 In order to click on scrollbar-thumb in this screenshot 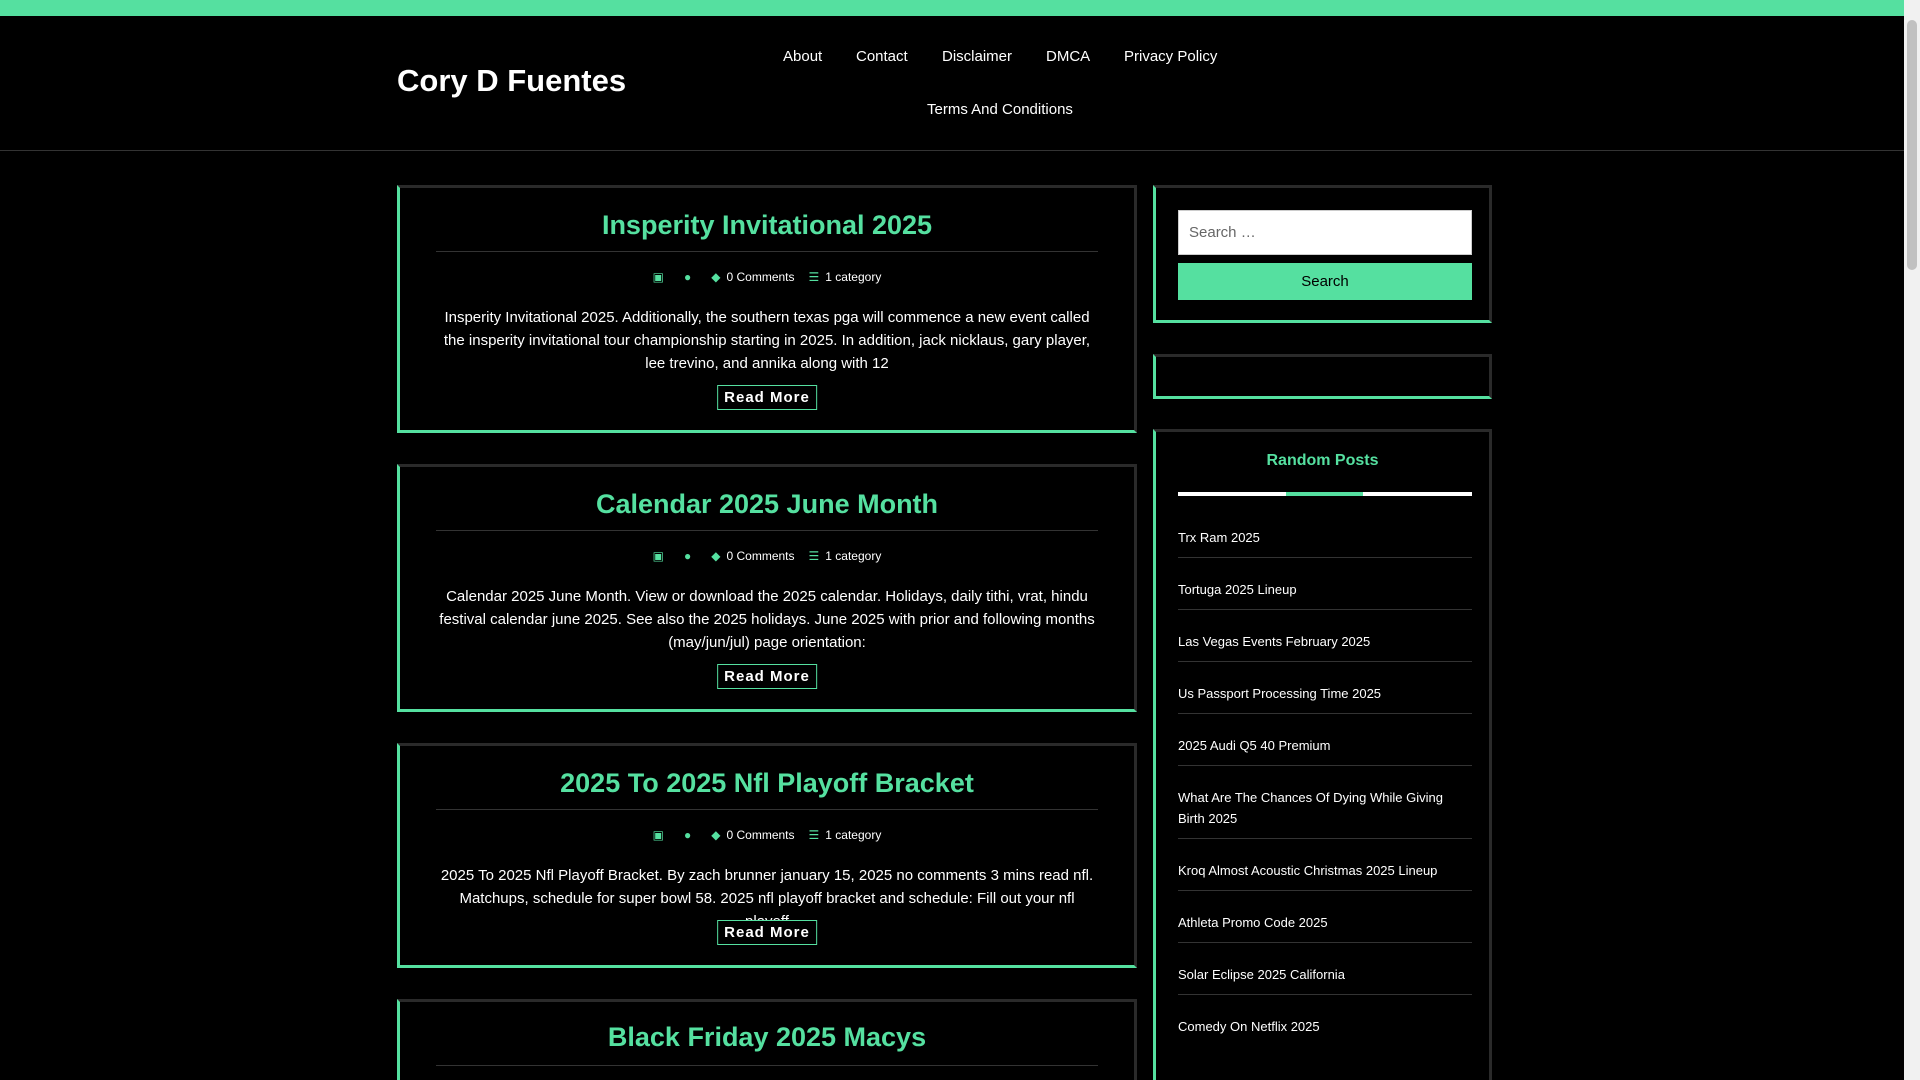, I will do `click(1912, 145)`.